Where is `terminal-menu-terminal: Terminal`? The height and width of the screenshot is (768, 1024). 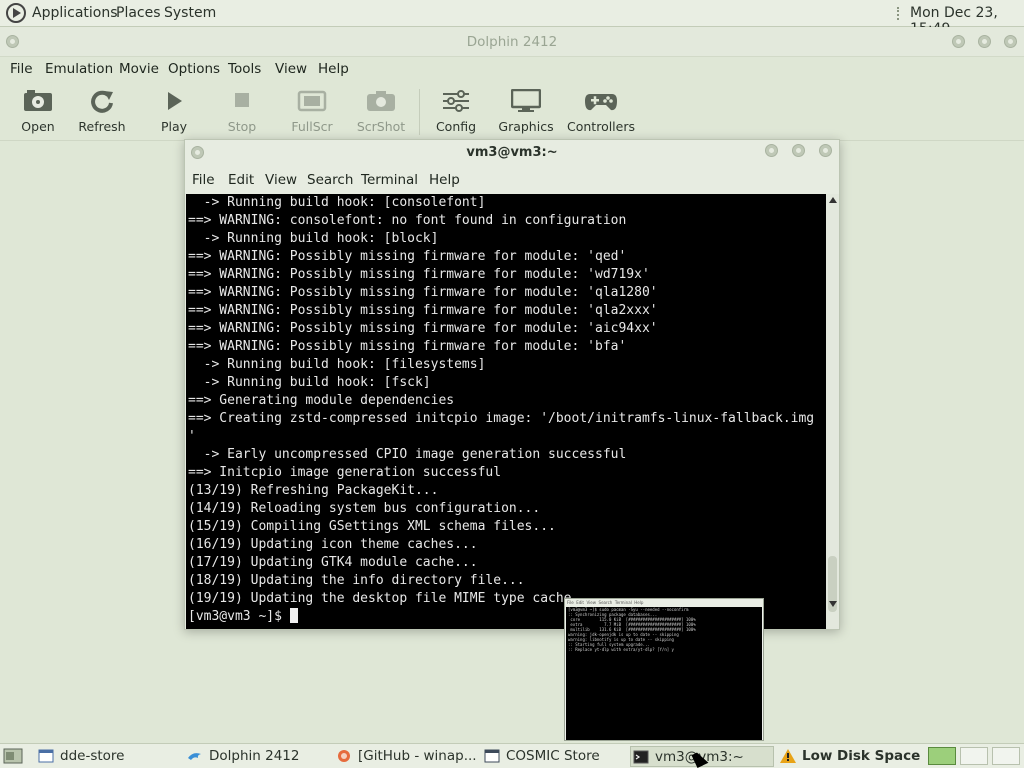
terminal-menu-terminal: Terminal is located at coordinates (389, 180).